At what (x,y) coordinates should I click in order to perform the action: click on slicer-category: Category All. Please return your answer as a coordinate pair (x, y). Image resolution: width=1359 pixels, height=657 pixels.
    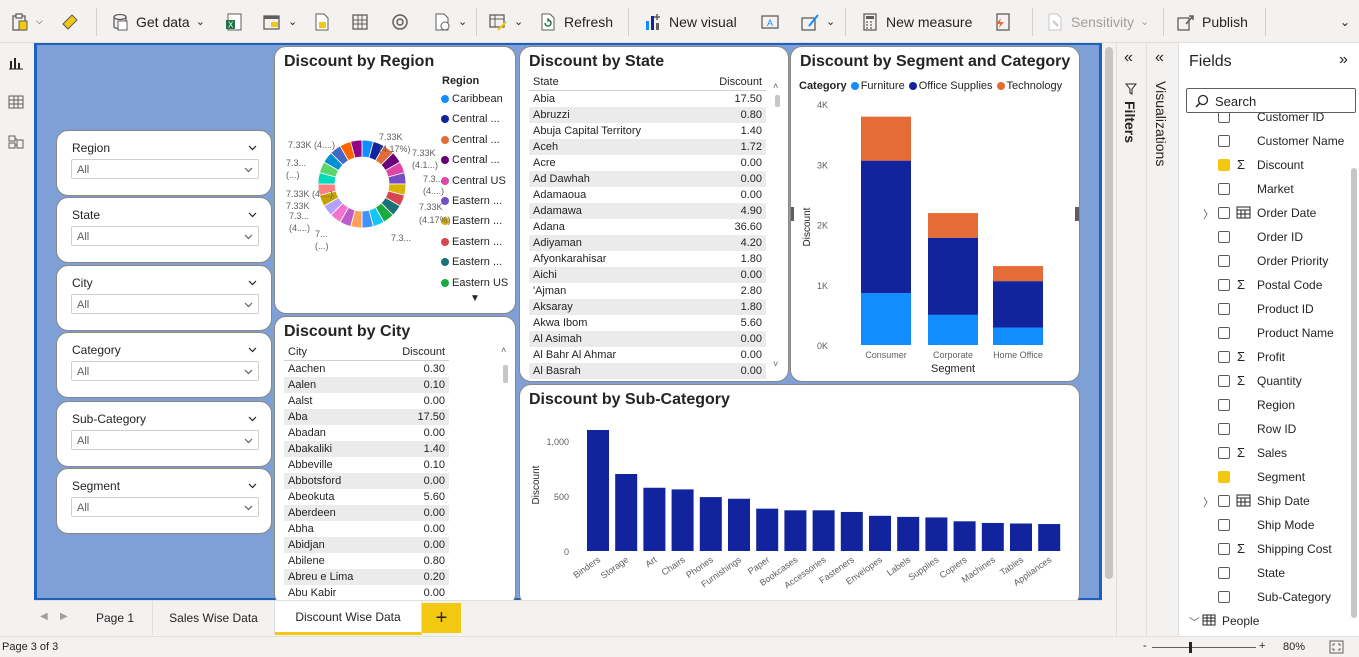
    Looking at the image, I should click on (164, 365).